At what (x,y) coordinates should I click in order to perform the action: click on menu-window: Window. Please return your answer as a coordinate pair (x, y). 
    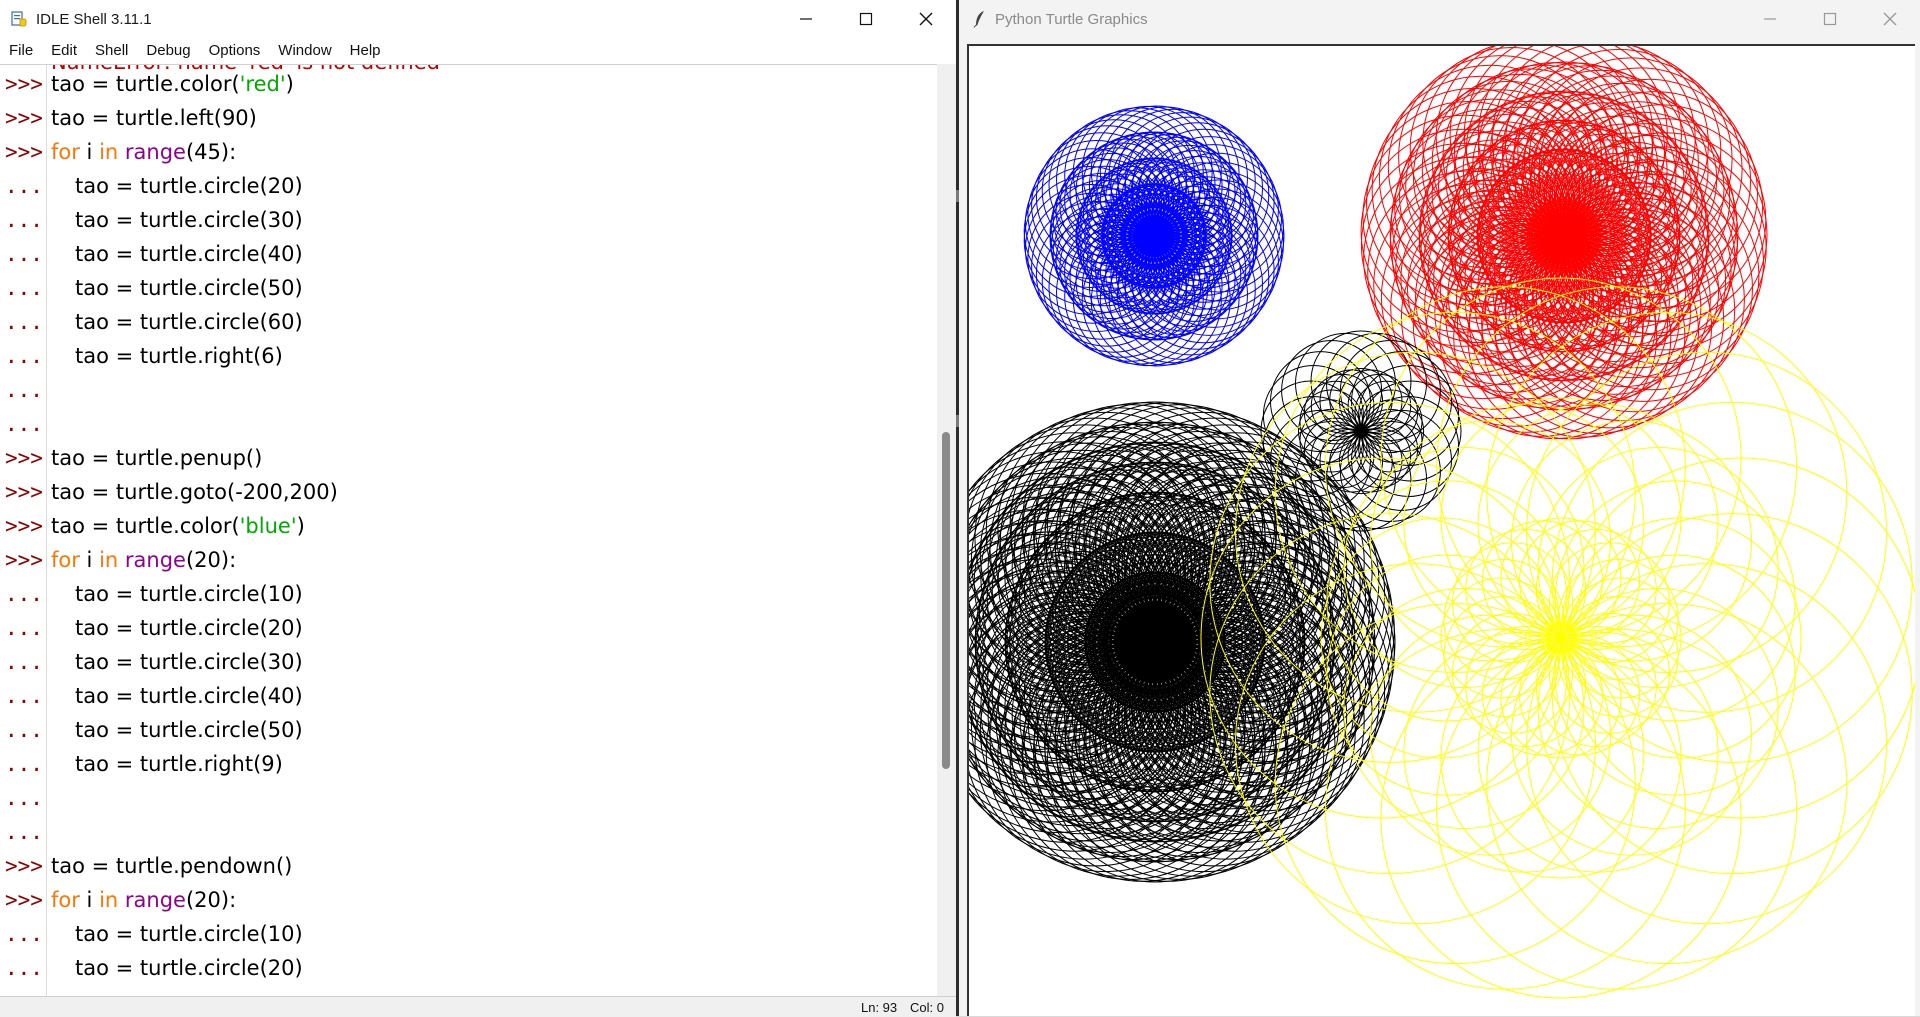
    Looking at the image, I should click on (304, 51).